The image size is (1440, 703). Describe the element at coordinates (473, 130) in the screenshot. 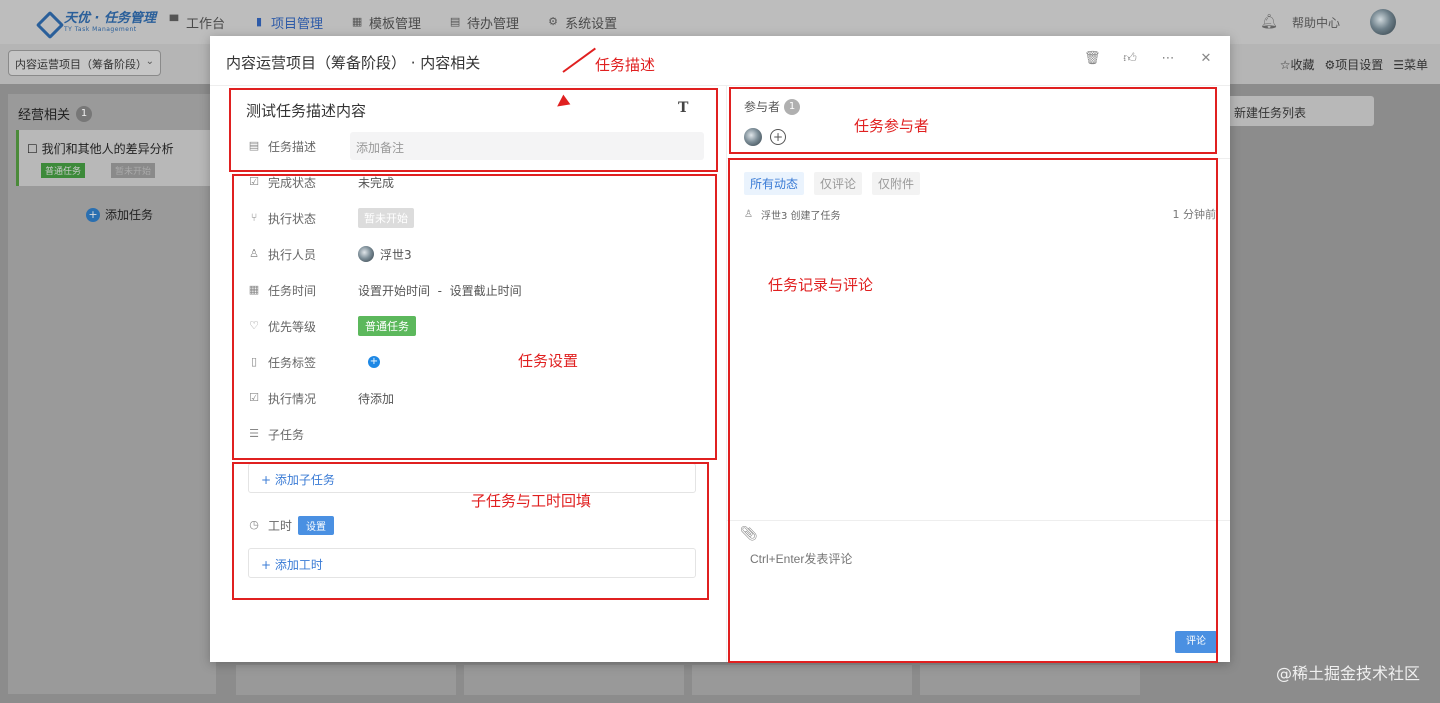

I see `annotation-box-description` at that location.